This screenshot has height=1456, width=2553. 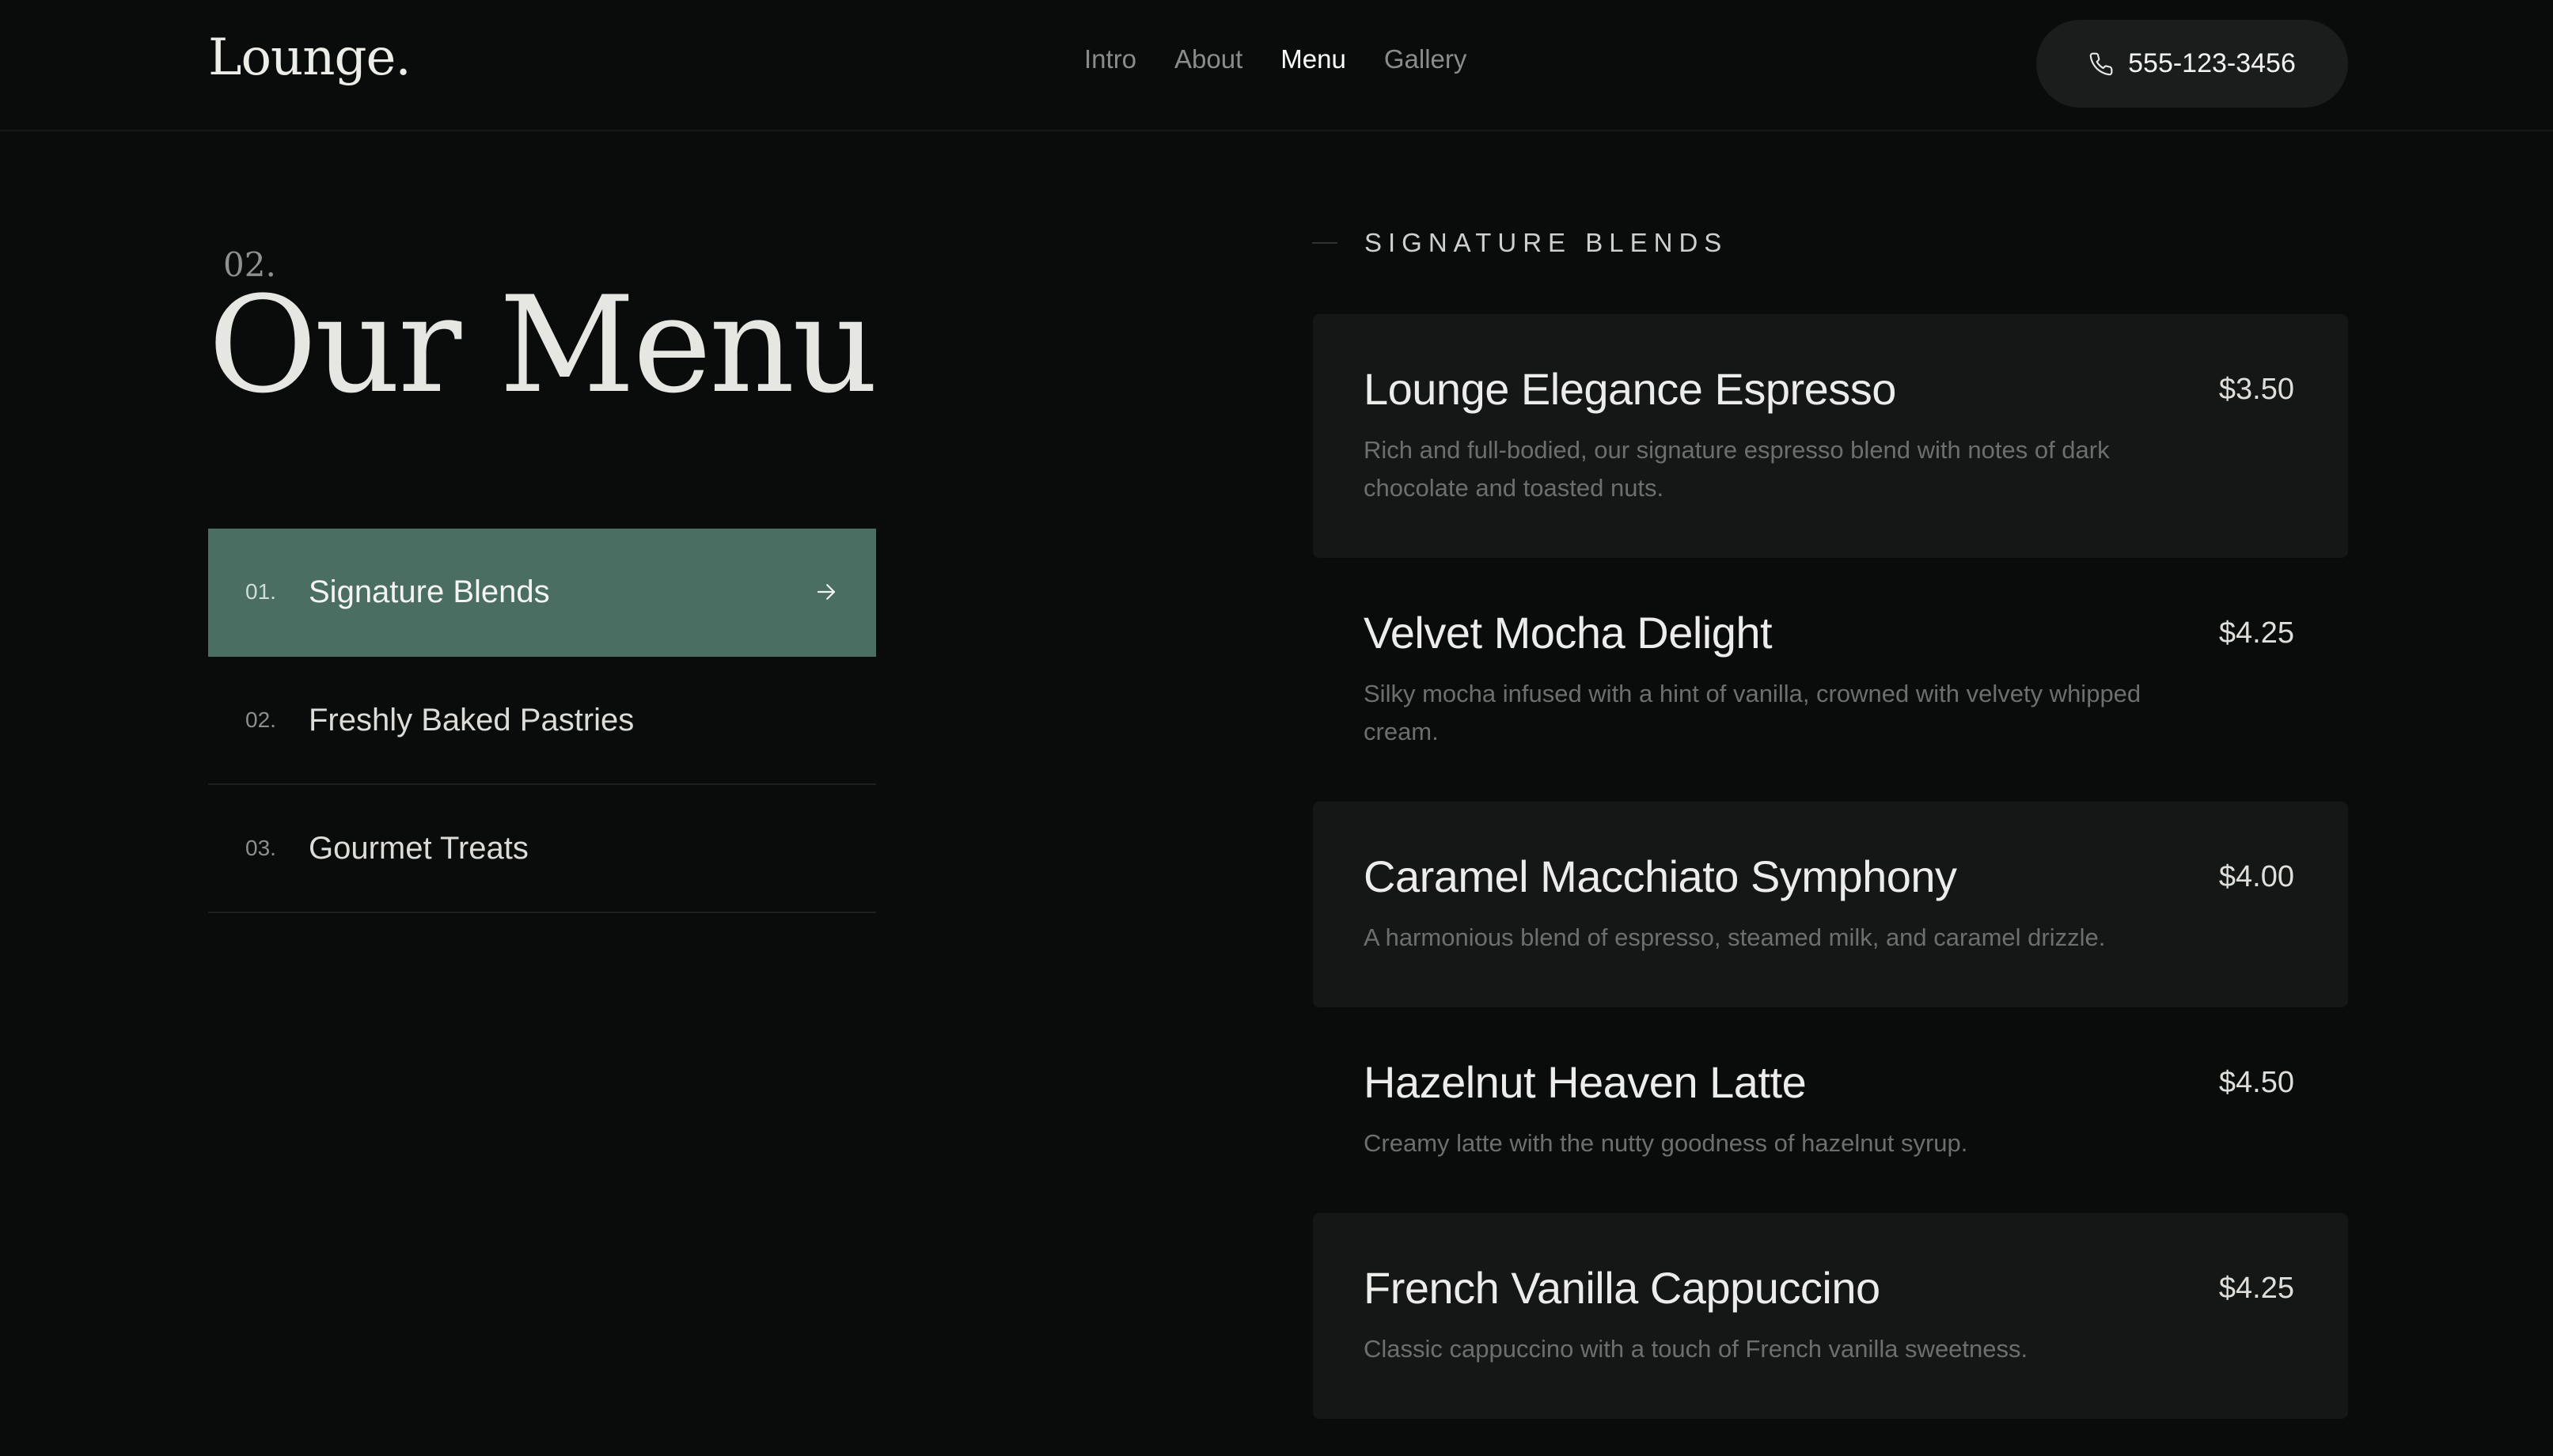 What do you see at coordinates (2256, 1082) in the screenshot?
I see `item-price: $4.50` at bounding box center [2256, 1082].